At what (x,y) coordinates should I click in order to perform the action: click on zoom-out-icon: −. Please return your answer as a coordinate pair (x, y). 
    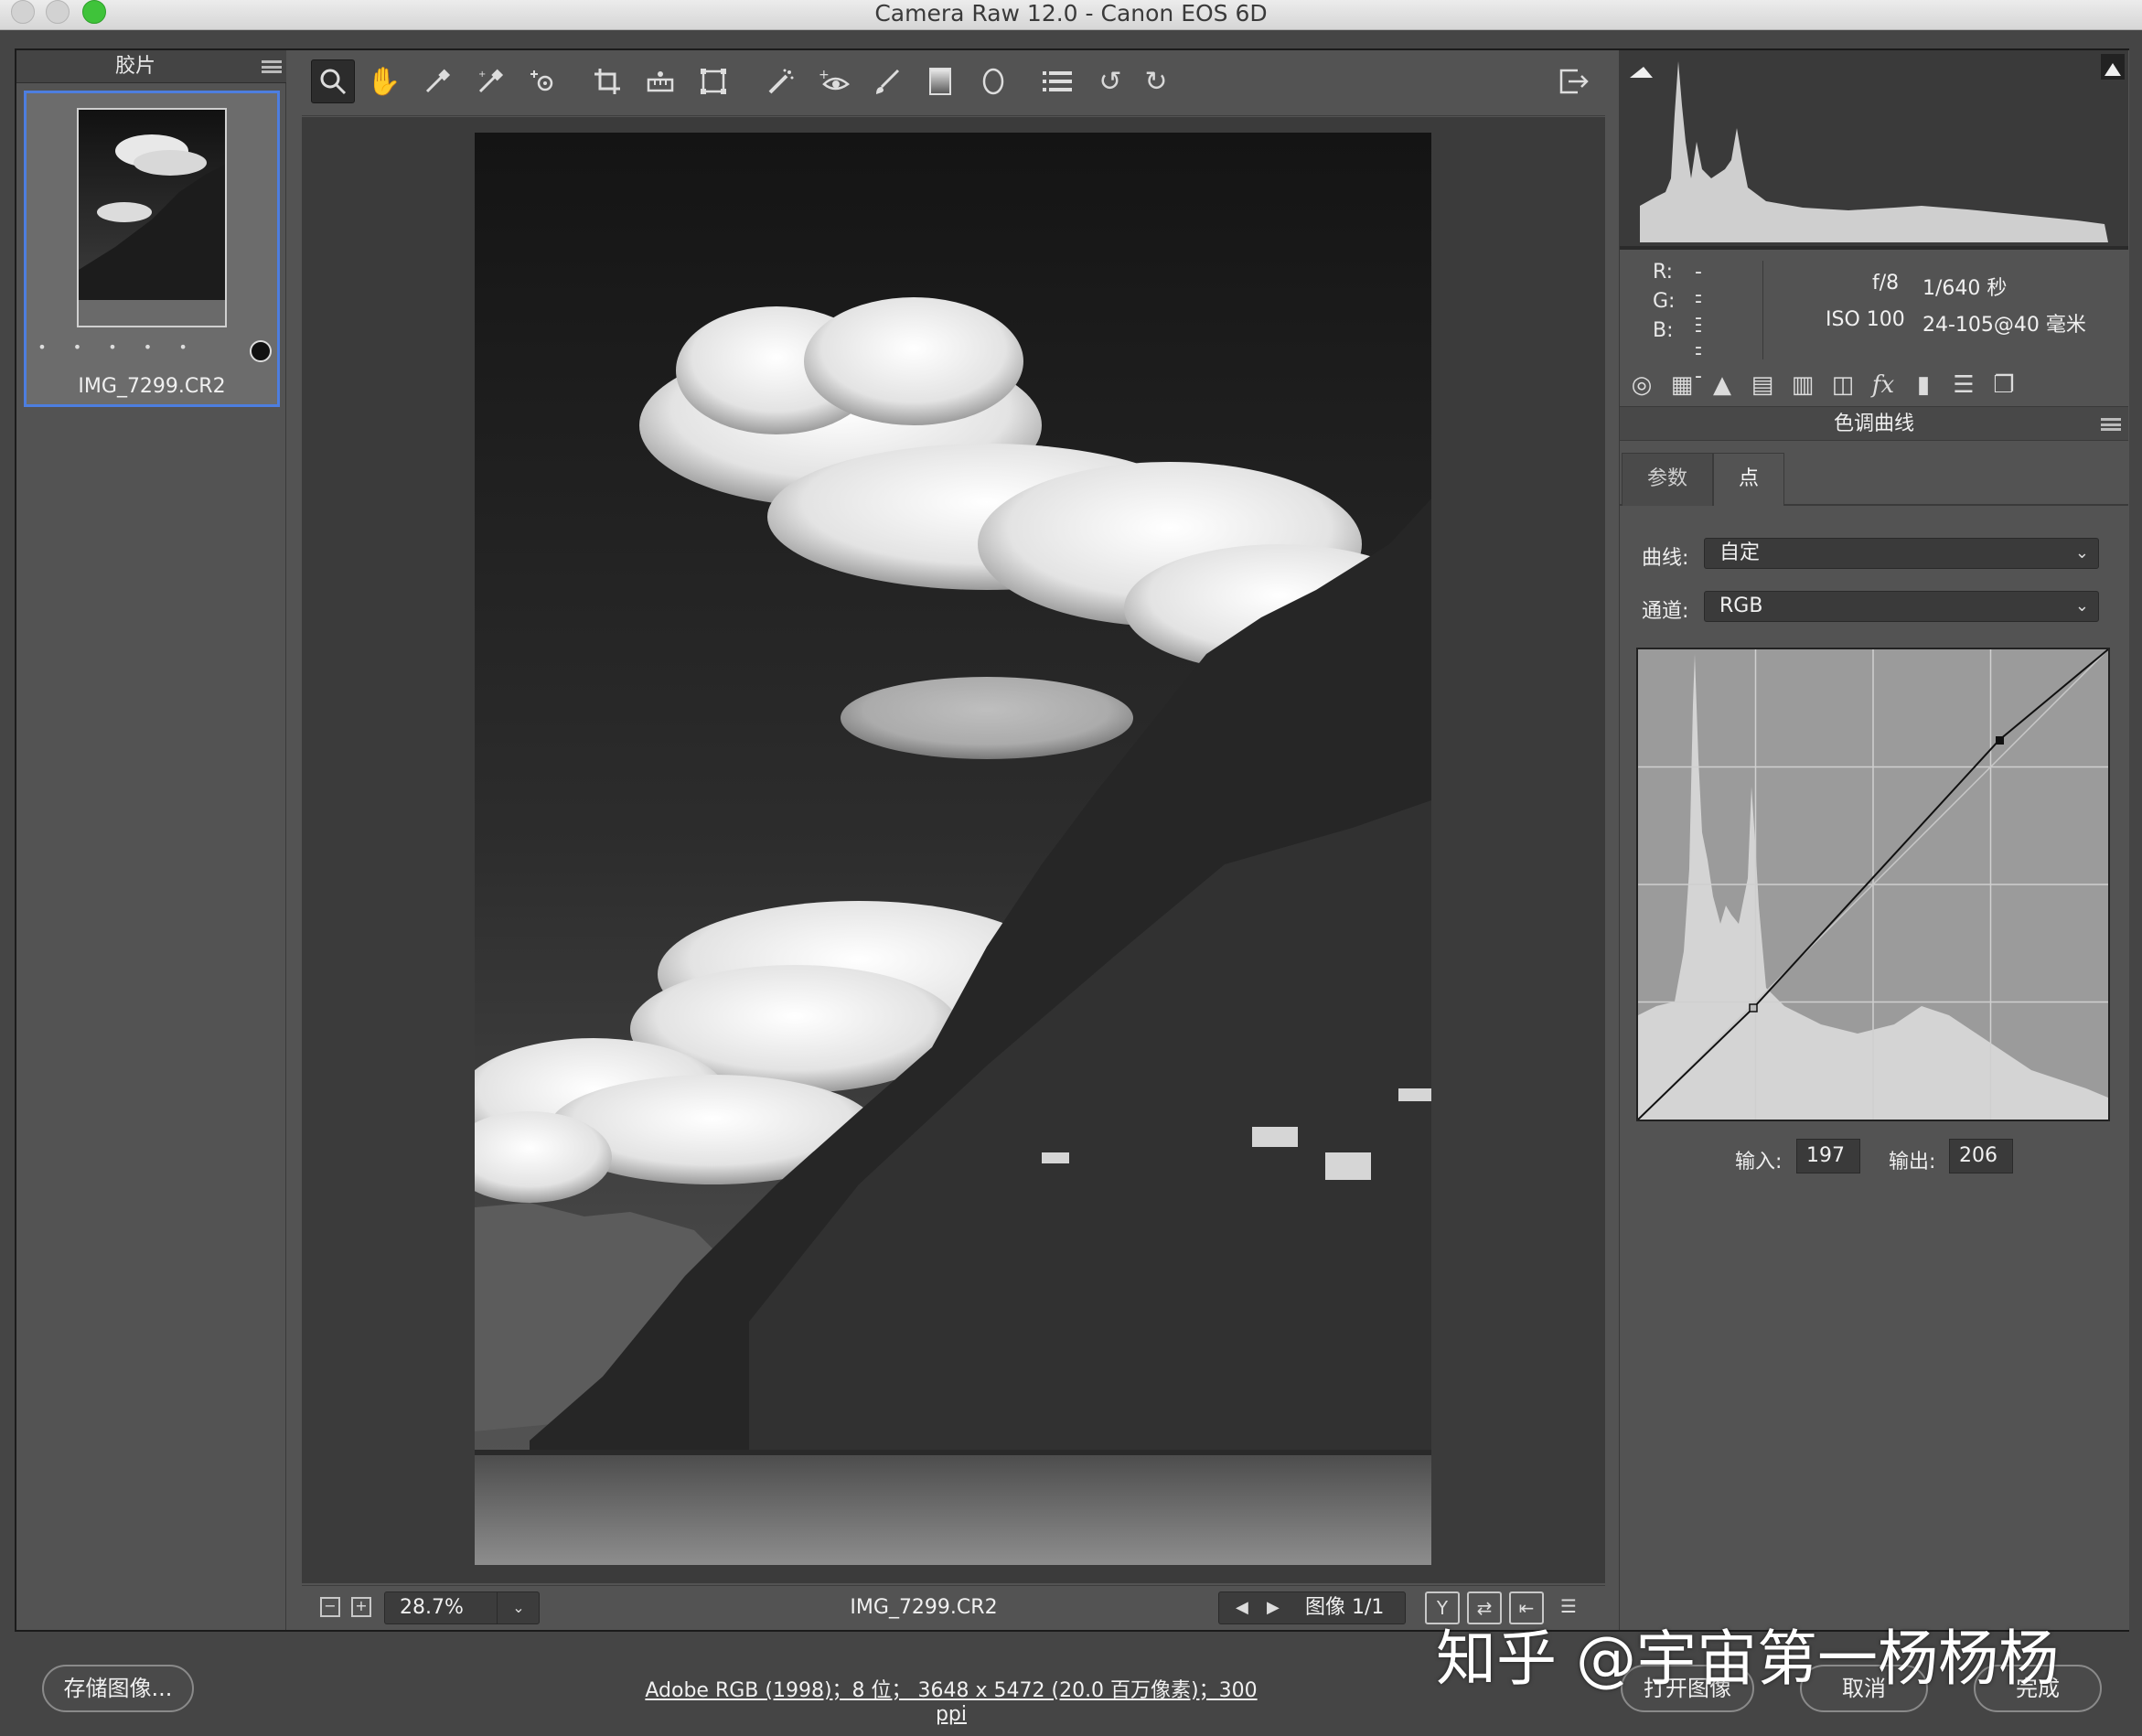
    Looking at the image, I should click on (330, 1607).